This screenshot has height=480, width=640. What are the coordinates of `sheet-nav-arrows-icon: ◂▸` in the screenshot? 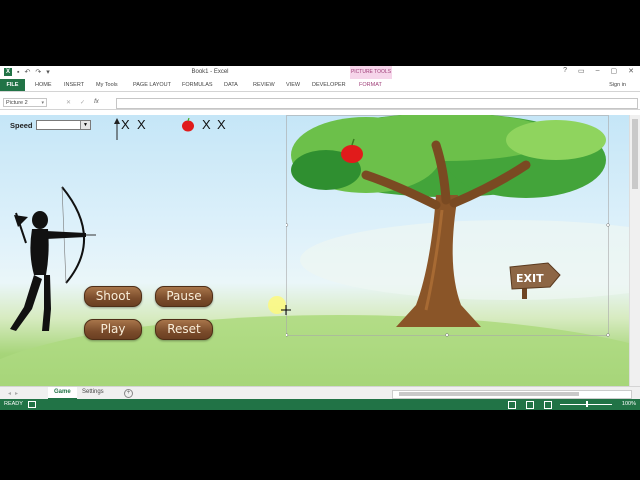 It's located at (15, 393).